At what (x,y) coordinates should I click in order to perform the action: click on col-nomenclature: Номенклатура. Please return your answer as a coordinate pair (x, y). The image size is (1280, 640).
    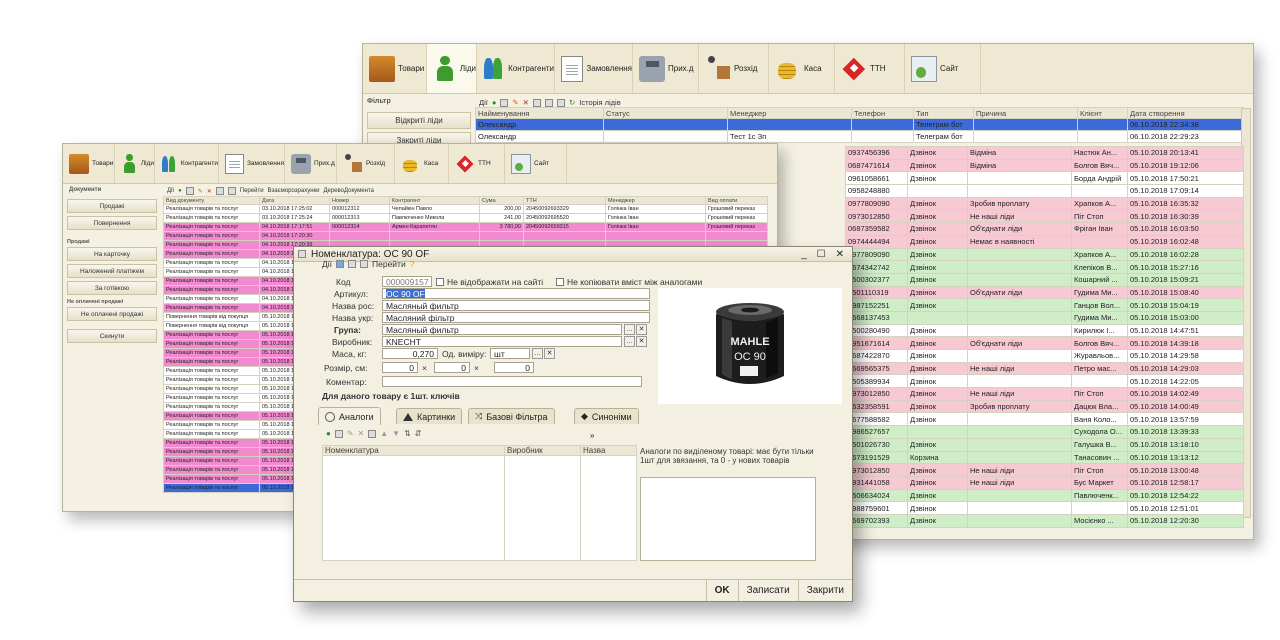
    Looking at the image, I should click on (413, 450).